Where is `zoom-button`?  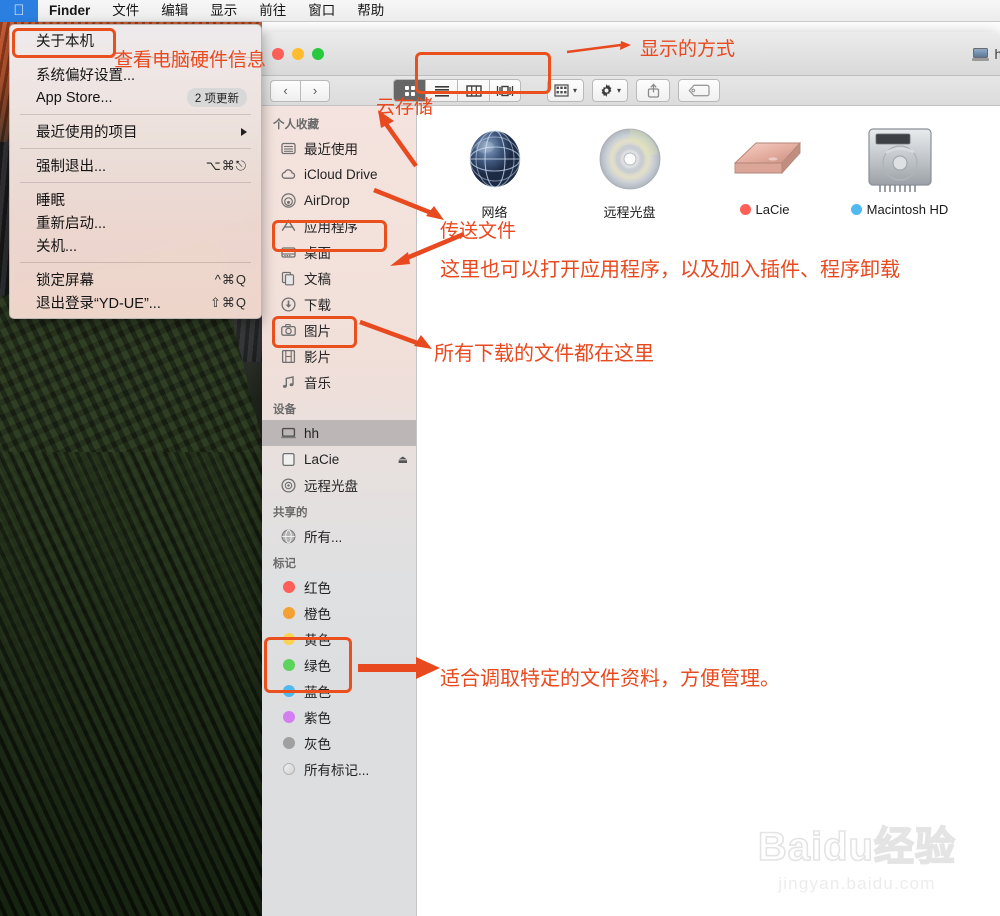
zoom-button is located at coordinates (318, 53).